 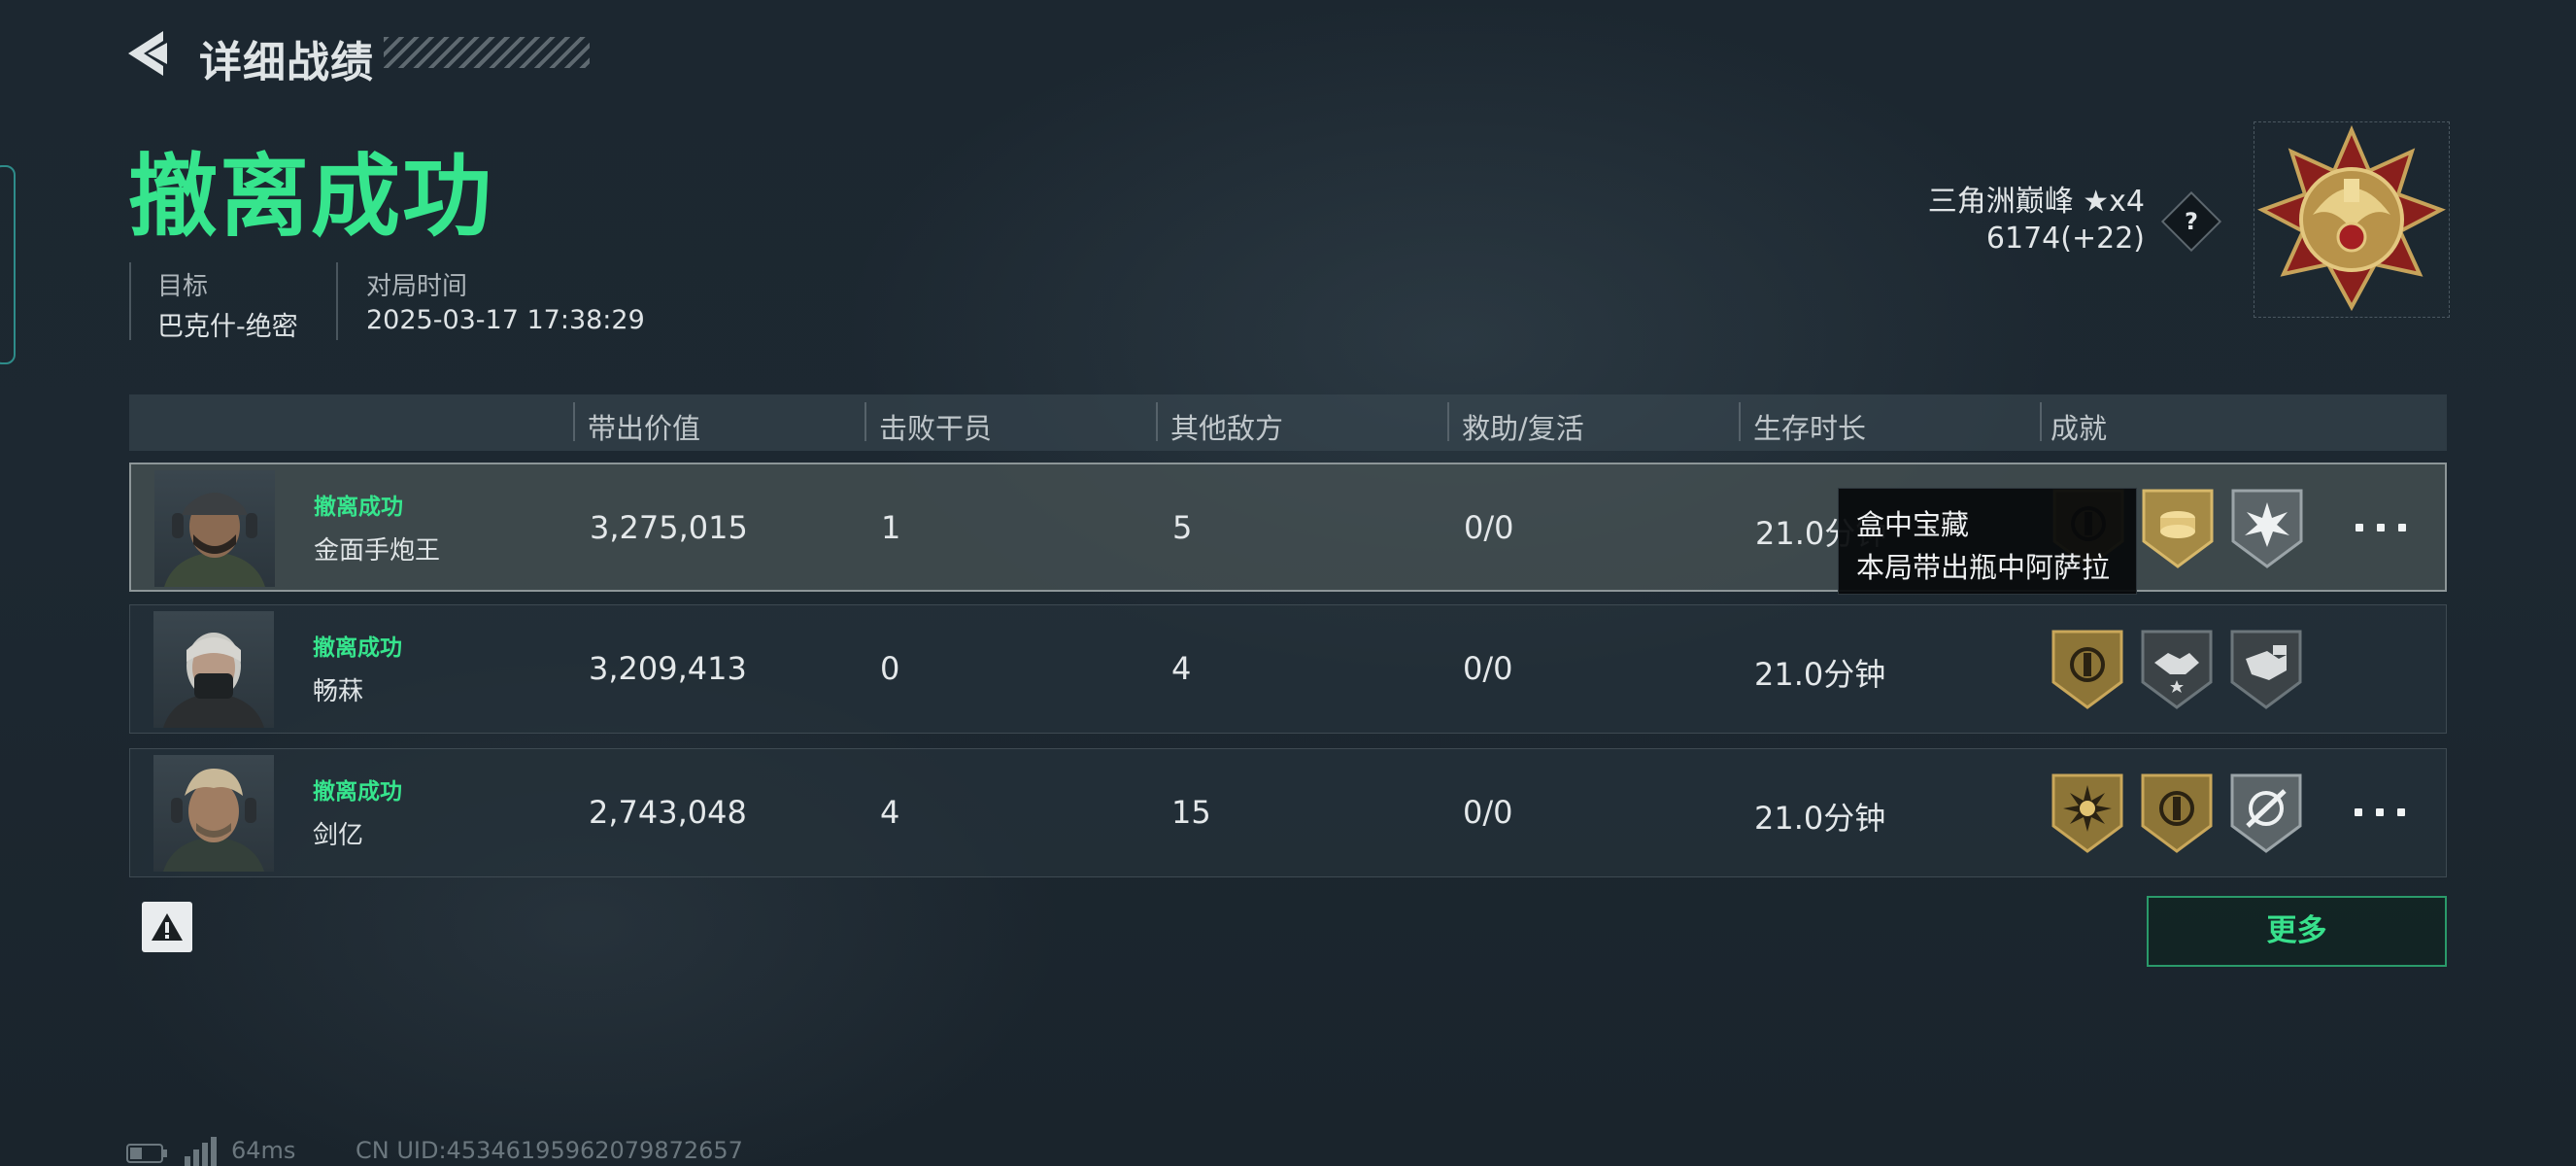 What do you see at coordinates (644, 428) in the screenshot?
I see `col-extract-value: 带出价值` at bounding box center [644, 428].